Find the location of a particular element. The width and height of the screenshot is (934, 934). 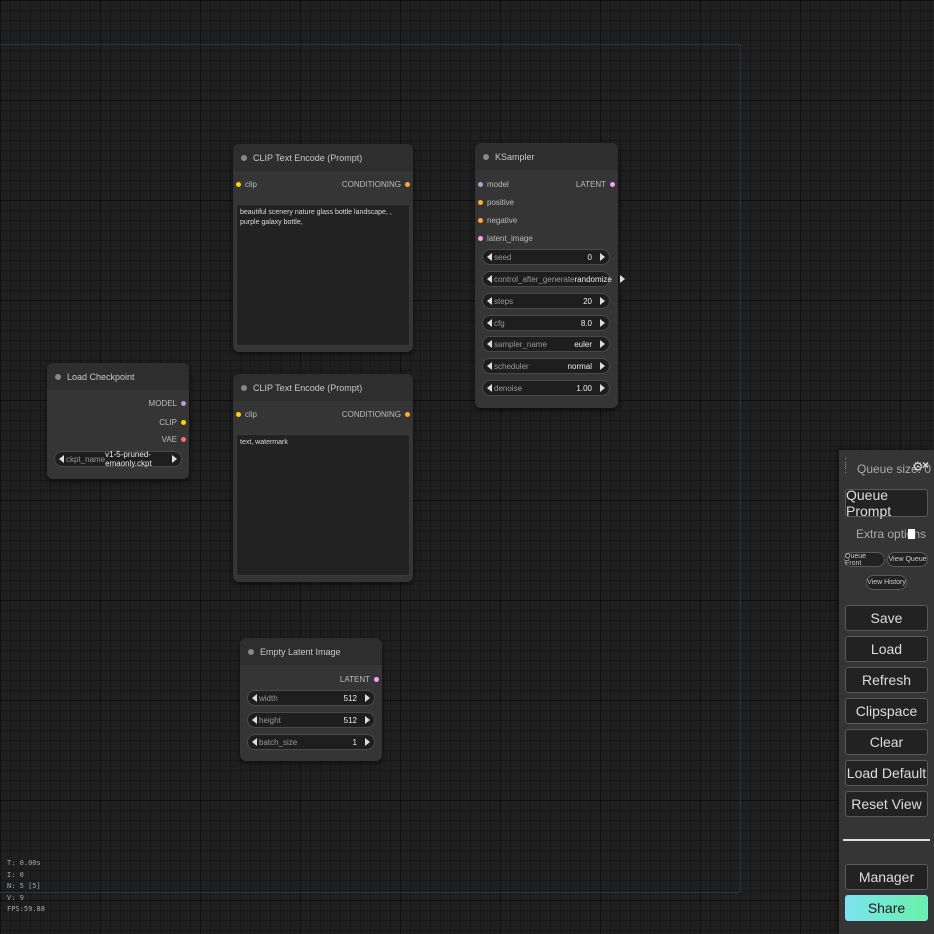

node-title-bar: Empty Latent Image is located at coordinates (311, 651).